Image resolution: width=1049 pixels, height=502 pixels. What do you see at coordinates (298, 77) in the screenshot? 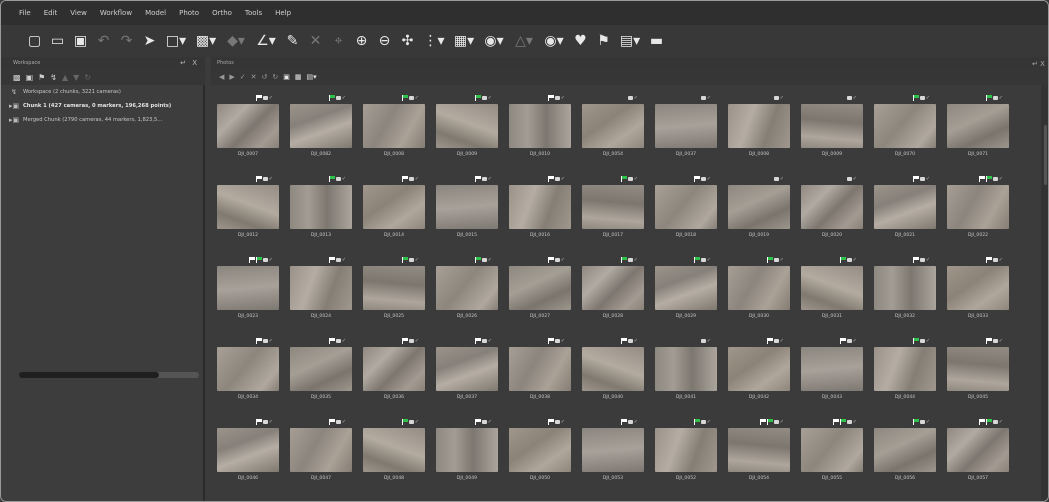
I see `view-details-icon: ▦` at bounding box center [298, 77].